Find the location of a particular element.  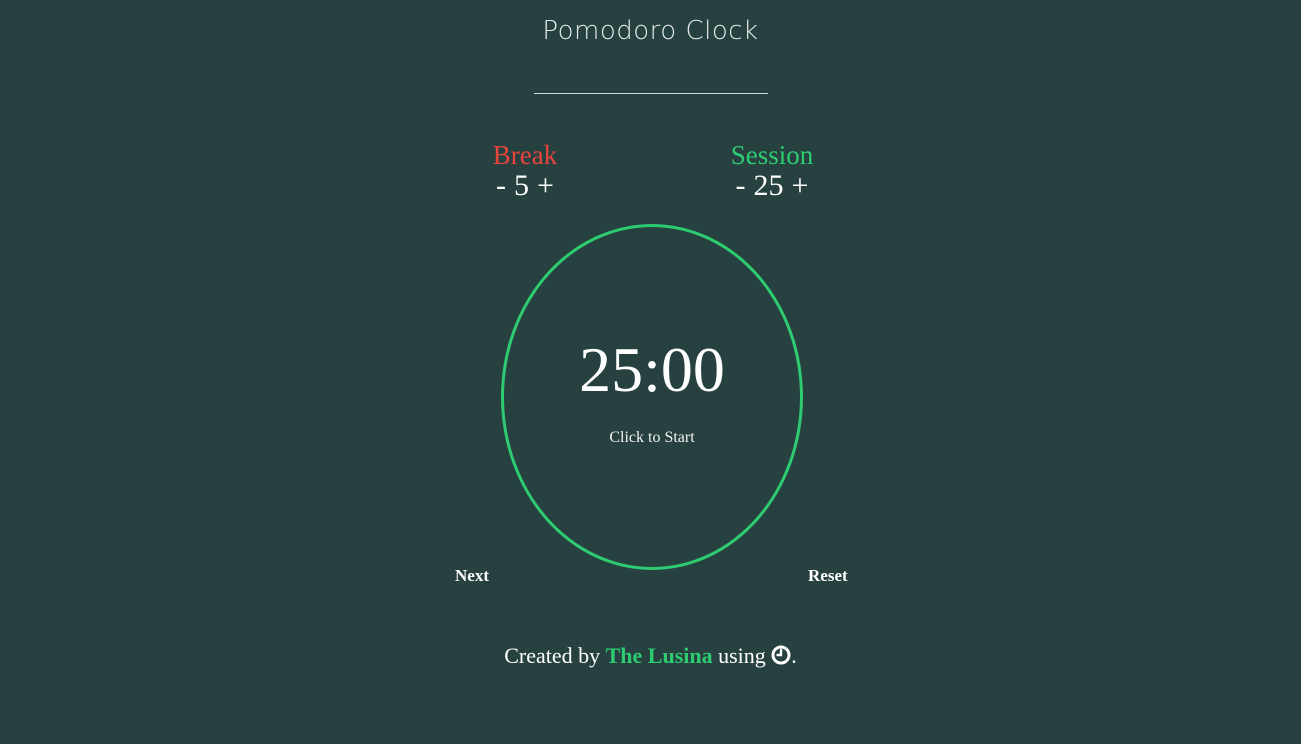

session-increment-button: + is located at coordinates (800, 185).